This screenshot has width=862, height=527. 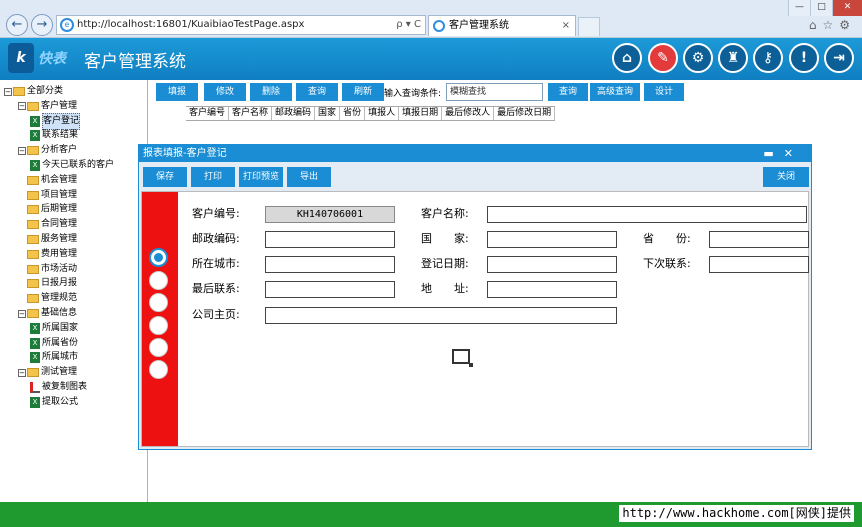 What do you see at coordinates (647, 214) in the screenshot?
I see `customer-name-field` at bounding box center [647, 214].